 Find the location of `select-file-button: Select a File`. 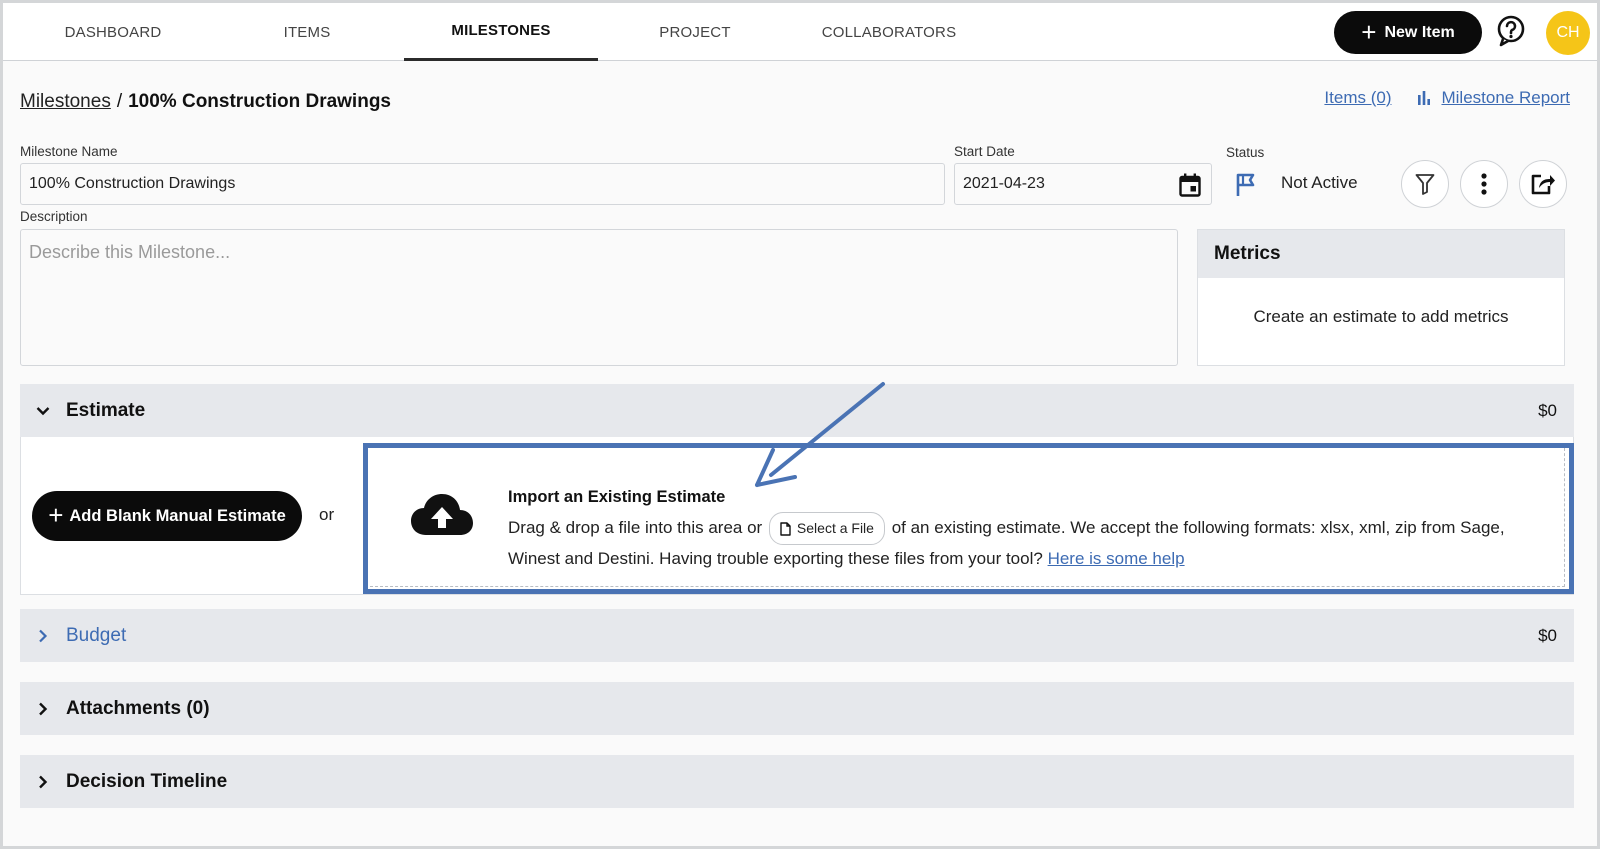

select-file-button: Select a File is located at coordinates (826, 528).